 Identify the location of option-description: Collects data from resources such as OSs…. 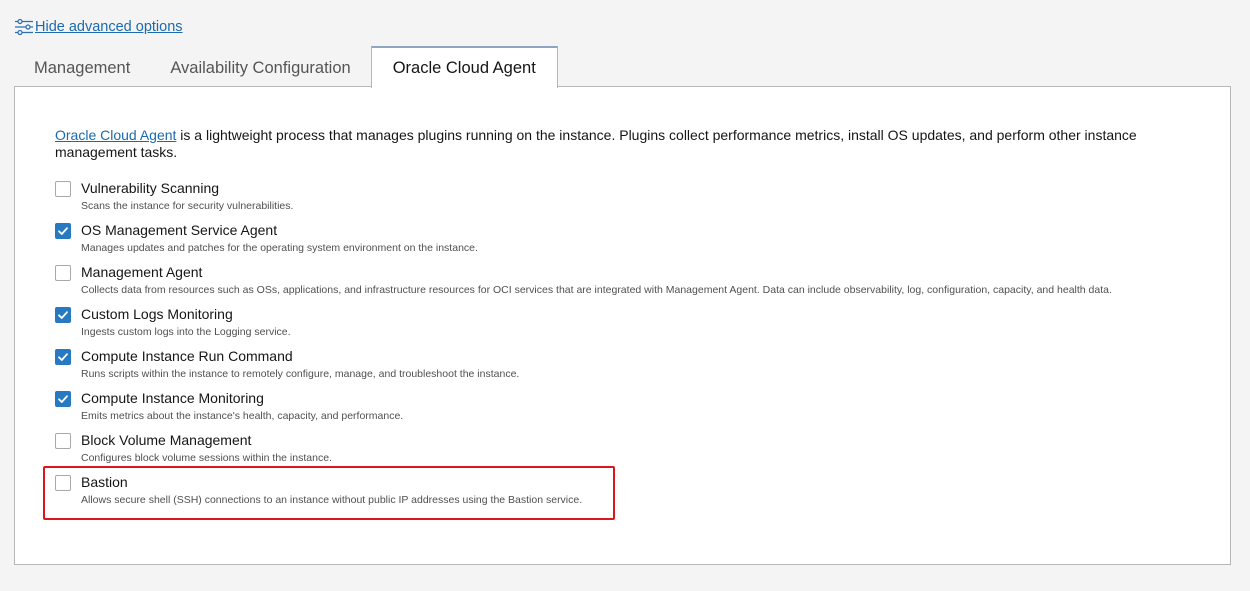
(596, 290).